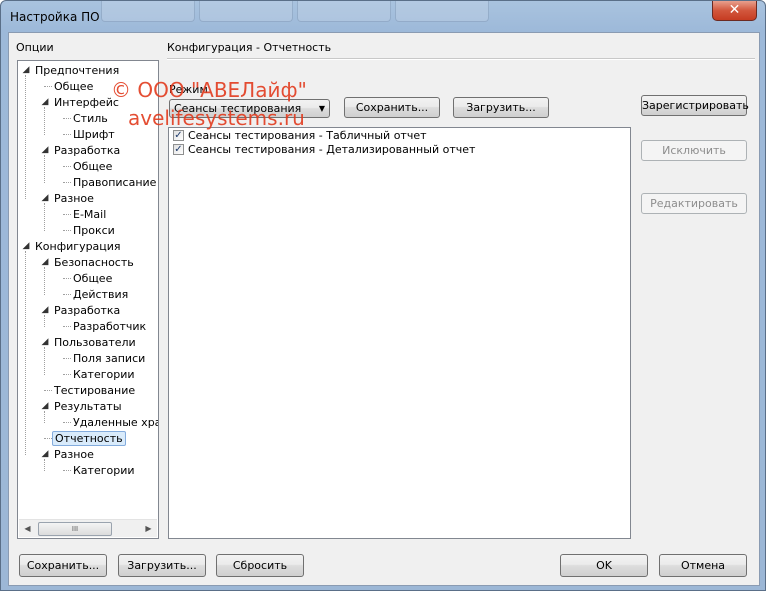 This screenshot has height=591, width=766. I want to click on tree-item-label: Шрифт, so click(94, 134).